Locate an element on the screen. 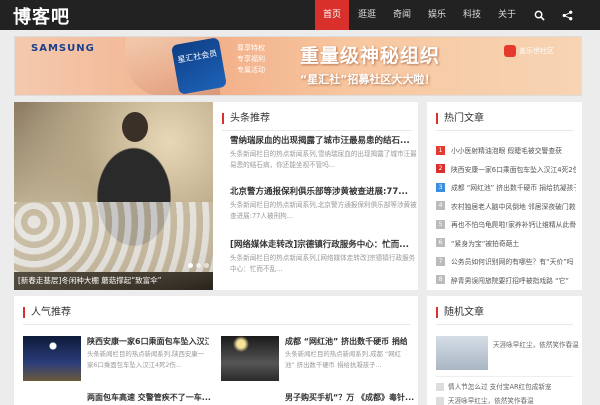 This screenshot has width=600, height=405. site-logo: 博客吧 is located at coordinates (41, 16).